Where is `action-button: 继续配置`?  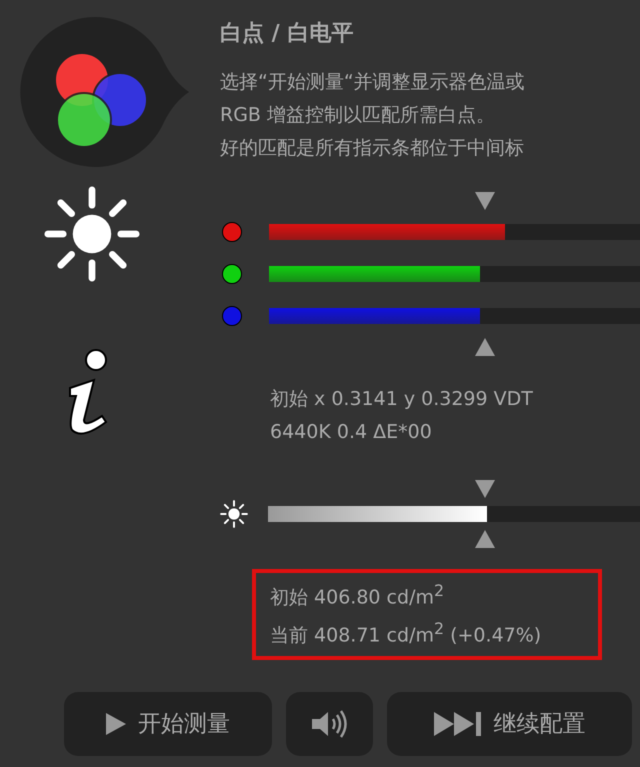 action-button: 继续配置 is located at coordinates (509, 724).